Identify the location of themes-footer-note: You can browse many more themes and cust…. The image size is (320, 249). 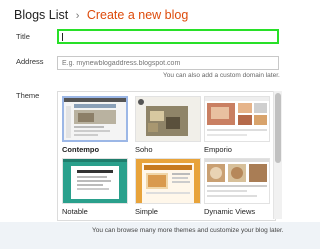
(188, 230).